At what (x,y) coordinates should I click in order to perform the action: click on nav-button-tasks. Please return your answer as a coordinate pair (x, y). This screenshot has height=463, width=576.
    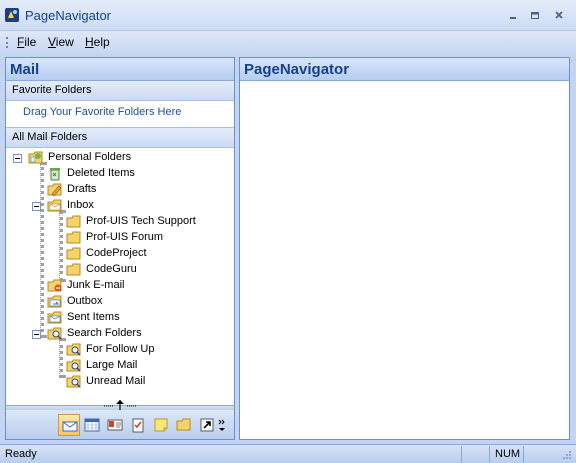
    Looking at the image, I should click on (138, 425).